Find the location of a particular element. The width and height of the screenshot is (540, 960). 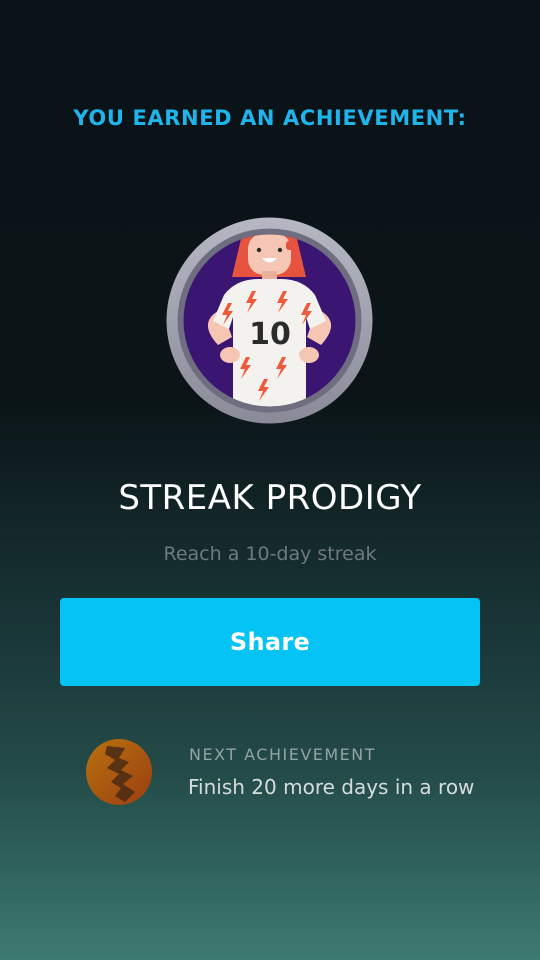

badge-number: 10 is located at coordinates (270, 334).